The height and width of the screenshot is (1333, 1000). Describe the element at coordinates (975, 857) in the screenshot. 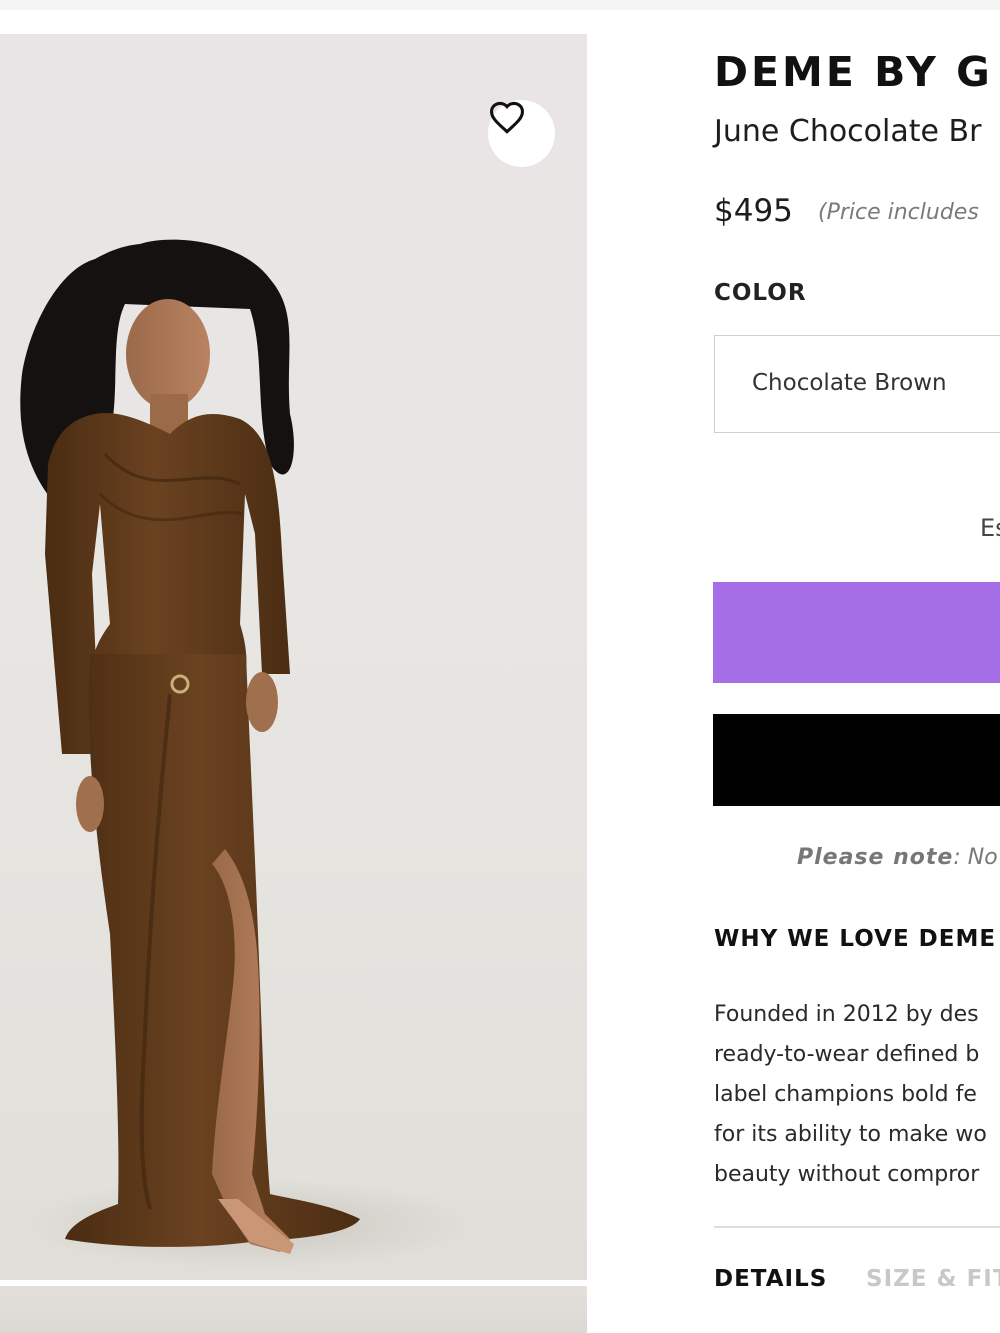

I see `please-note-text: : No` at that location.